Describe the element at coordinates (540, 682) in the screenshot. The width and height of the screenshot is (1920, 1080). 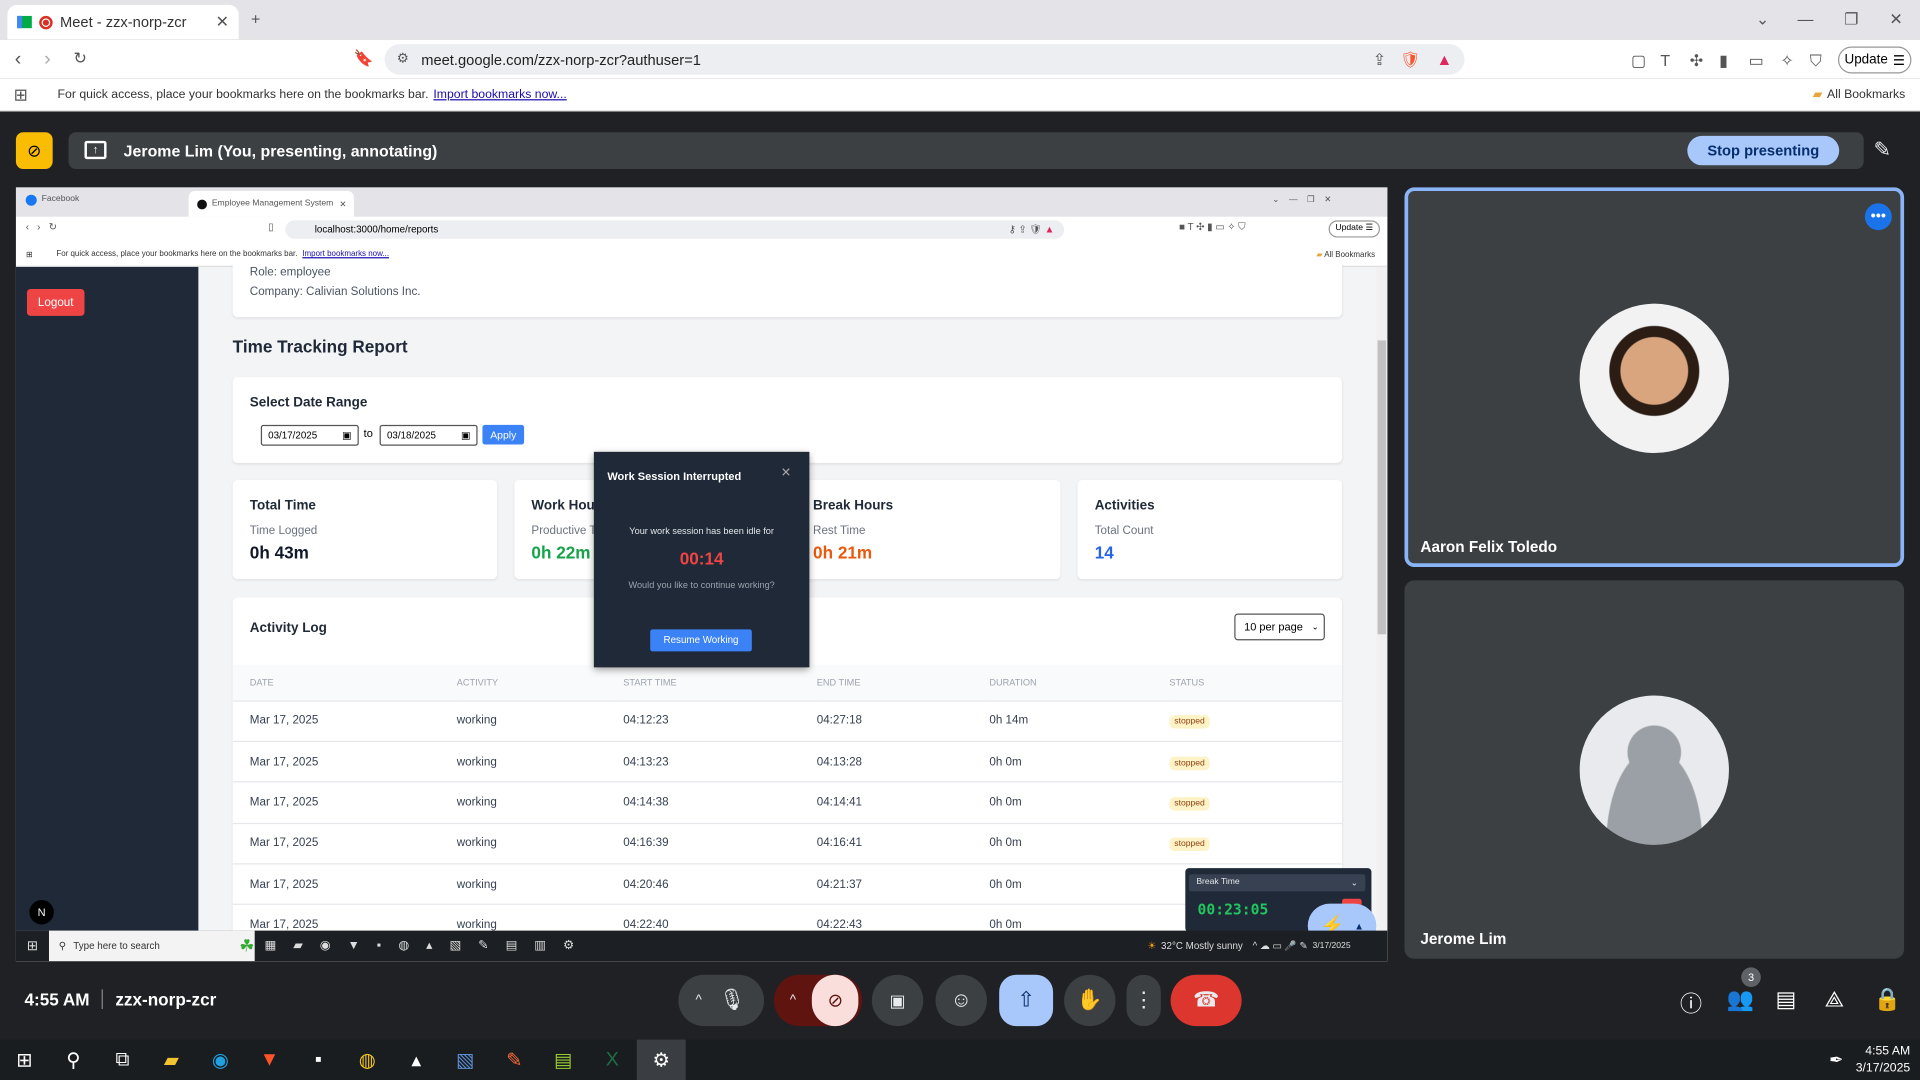
I see `column-header: ACTIVITY` at that location.